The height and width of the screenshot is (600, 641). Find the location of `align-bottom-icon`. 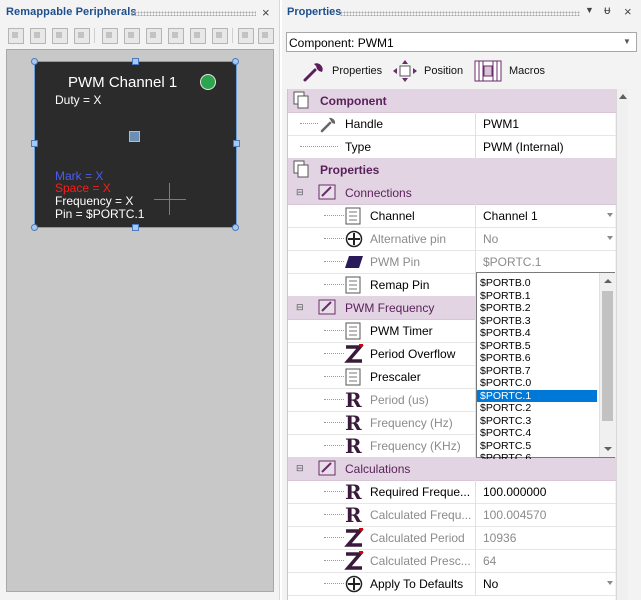

align-bottom-icon is located at coordinates (132, 36).